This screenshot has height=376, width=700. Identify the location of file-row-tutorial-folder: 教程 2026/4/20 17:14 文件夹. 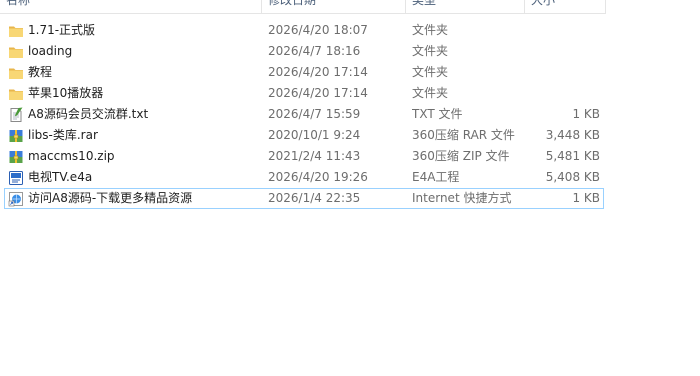
(304, 72).